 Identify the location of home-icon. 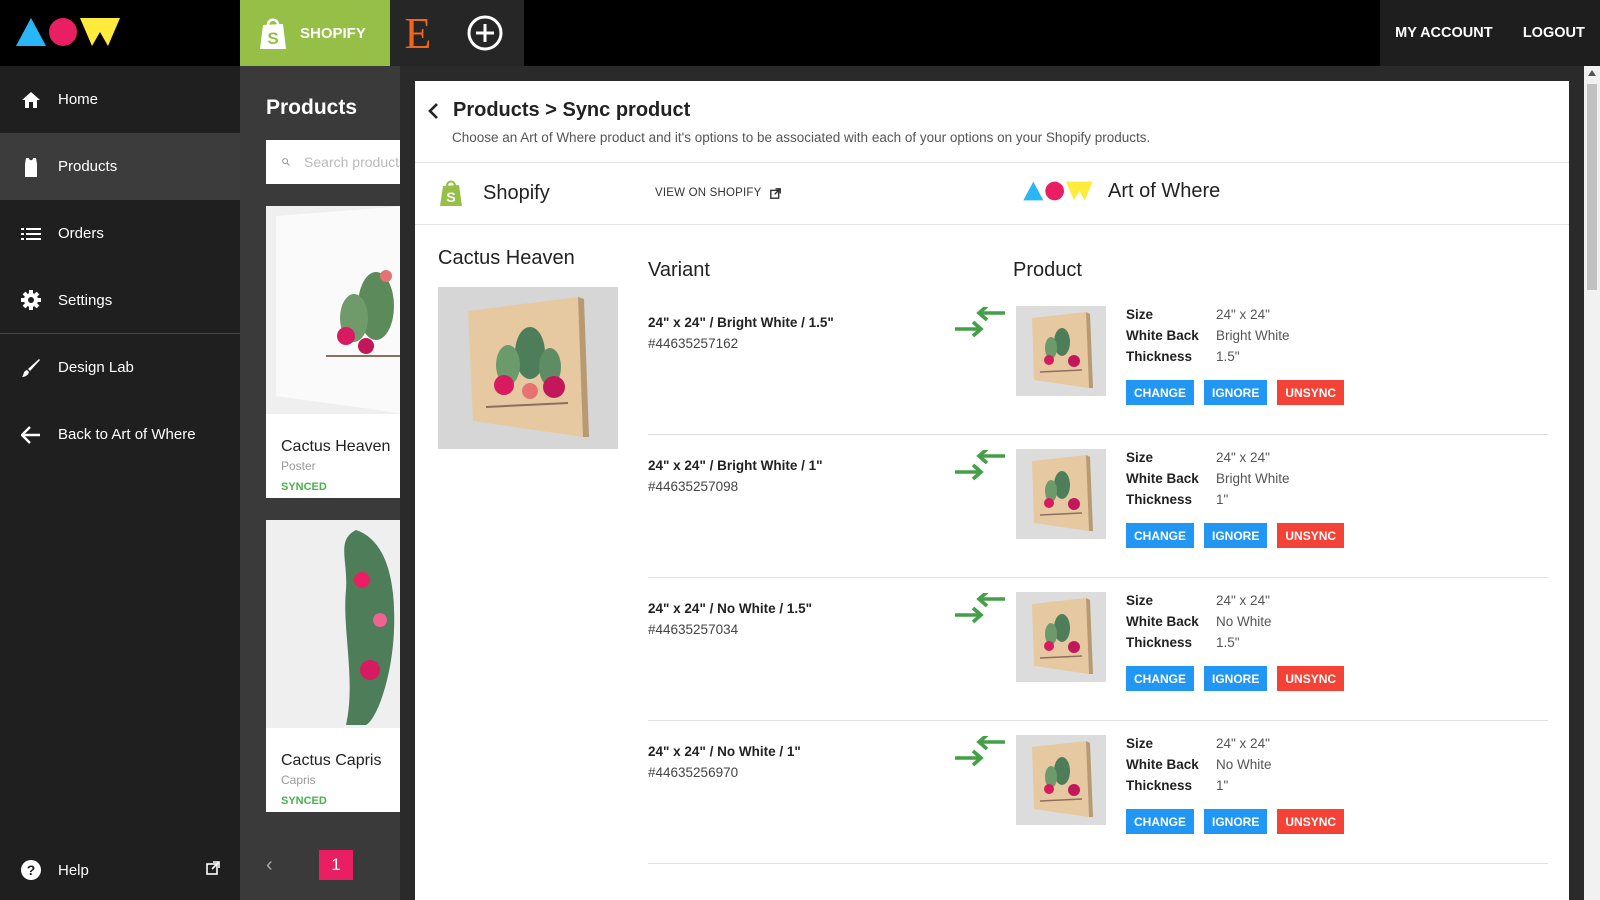
(31, 100).